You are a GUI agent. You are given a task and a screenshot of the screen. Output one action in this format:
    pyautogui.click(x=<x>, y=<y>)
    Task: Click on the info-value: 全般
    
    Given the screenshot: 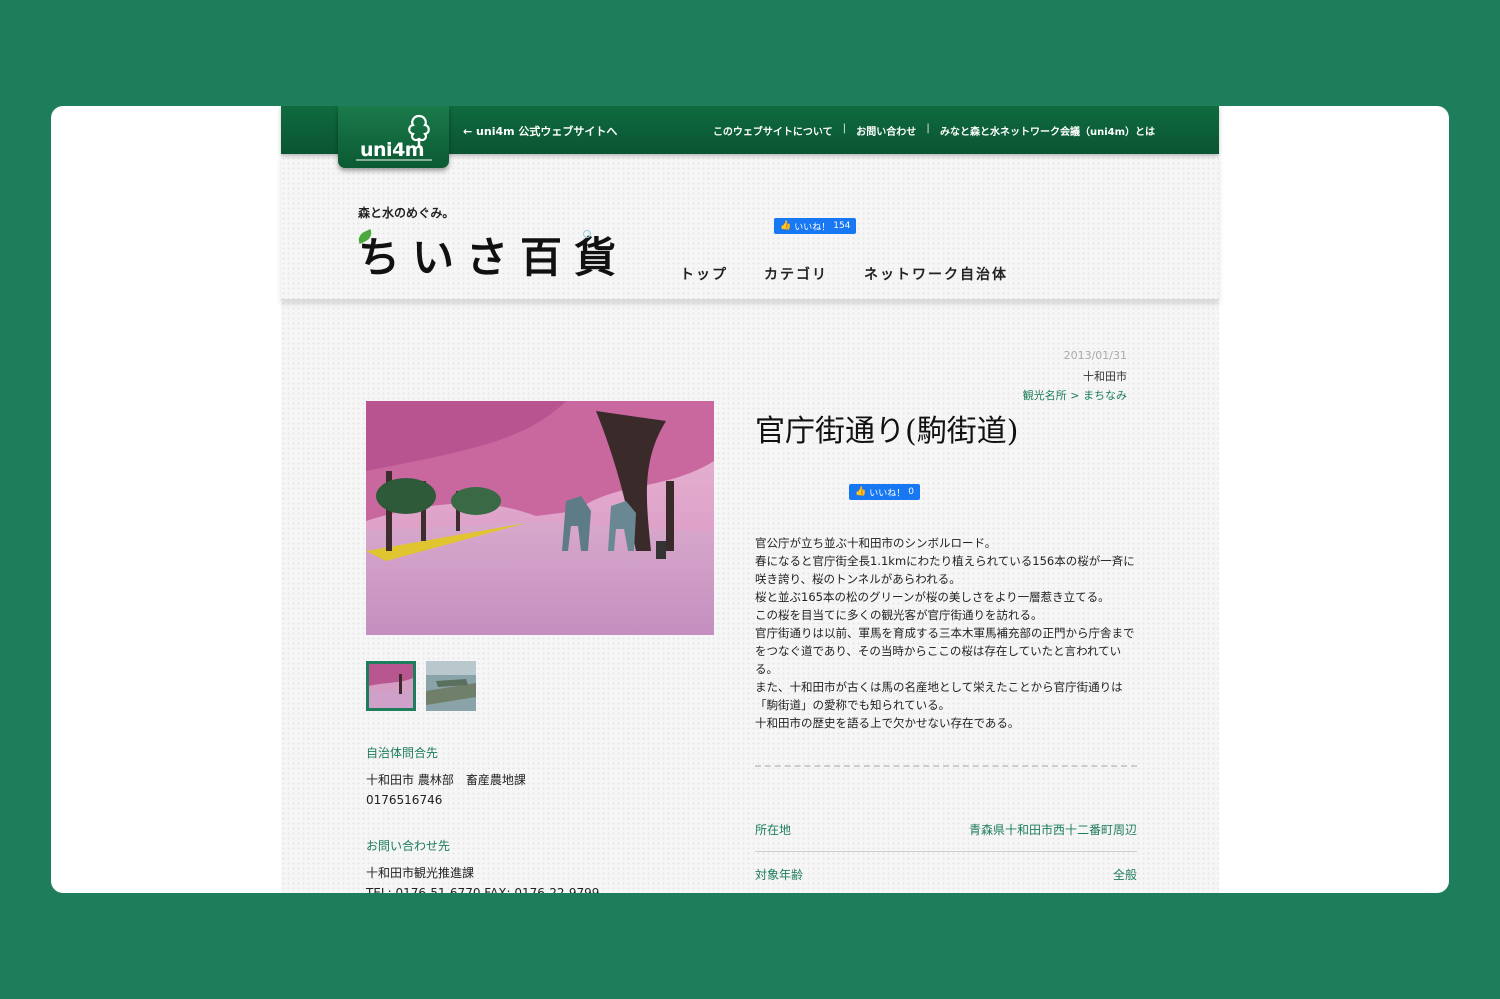 What is the action you would take?
    pyautogui.click(x=1124, y=875)
    